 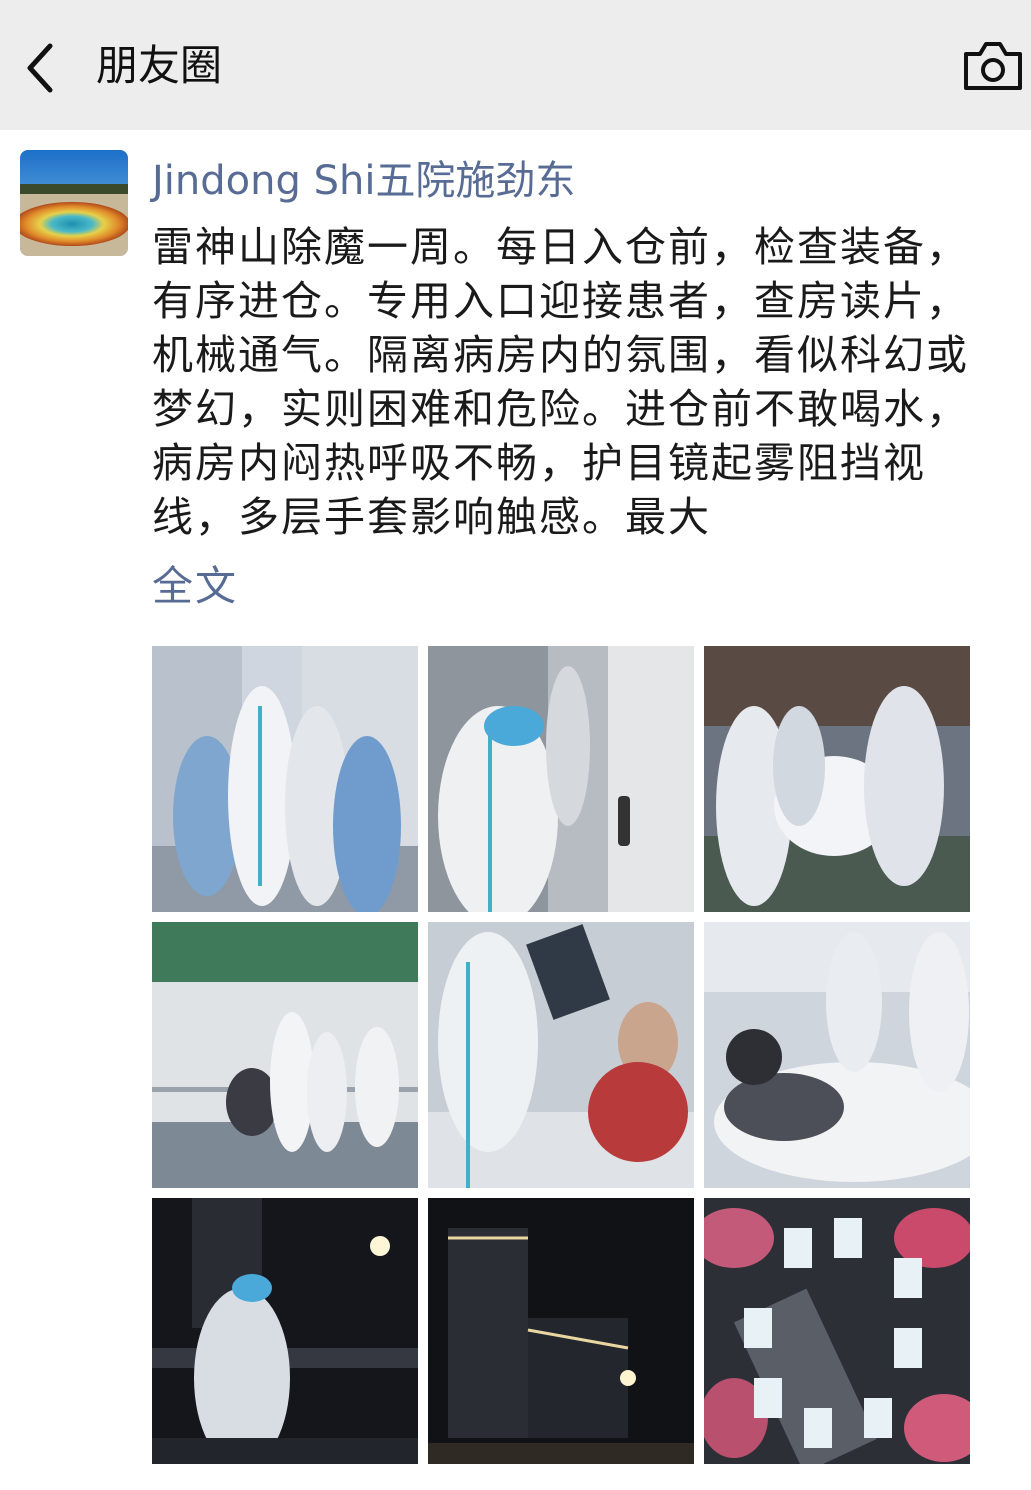 I want to click on page-title: 朋友圈, so click(x=159, y=65).